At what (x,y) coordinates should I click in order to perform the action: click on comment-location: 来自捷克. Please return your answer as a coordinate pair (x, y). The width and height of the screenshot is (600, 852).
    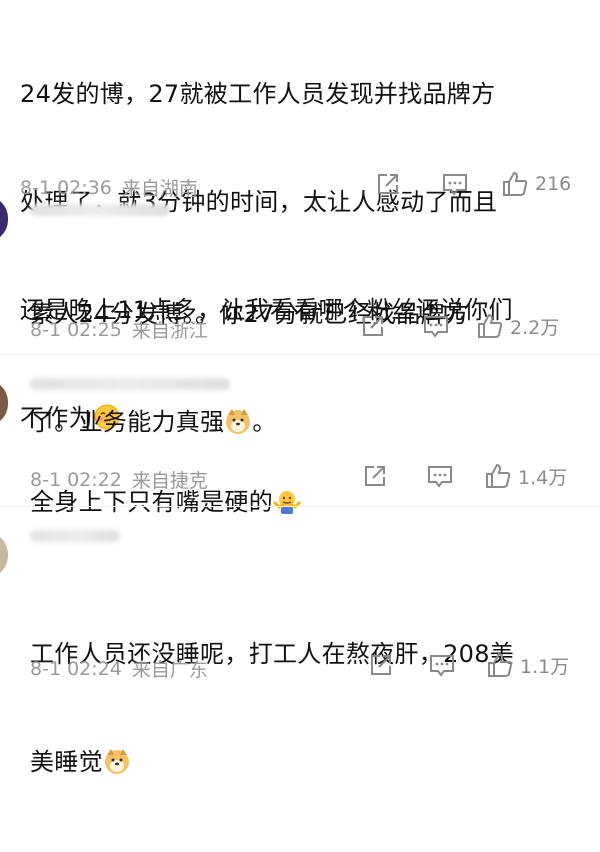
    Looking at the image, I should click on (169, 481).